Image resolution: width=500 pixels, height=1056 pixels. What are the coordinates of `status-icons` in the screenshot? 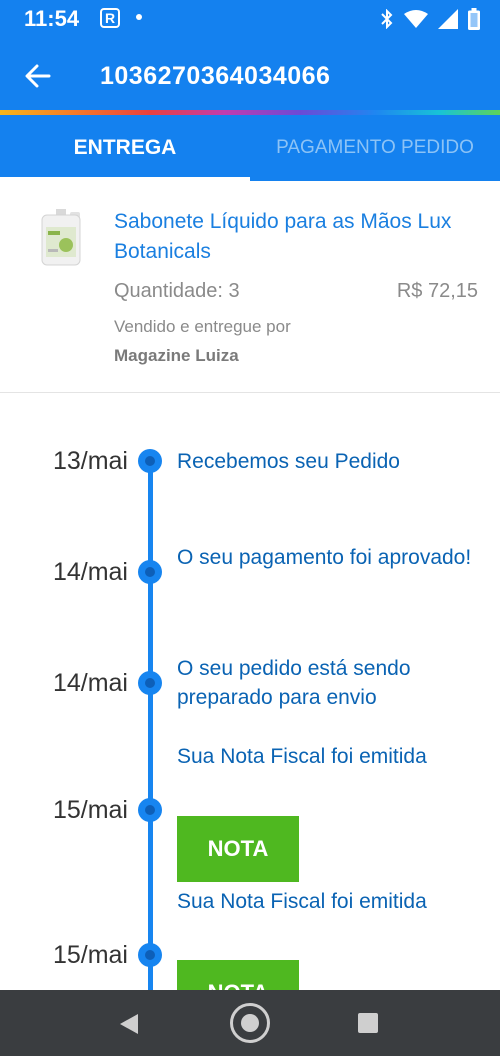 It's located at (430, 19).